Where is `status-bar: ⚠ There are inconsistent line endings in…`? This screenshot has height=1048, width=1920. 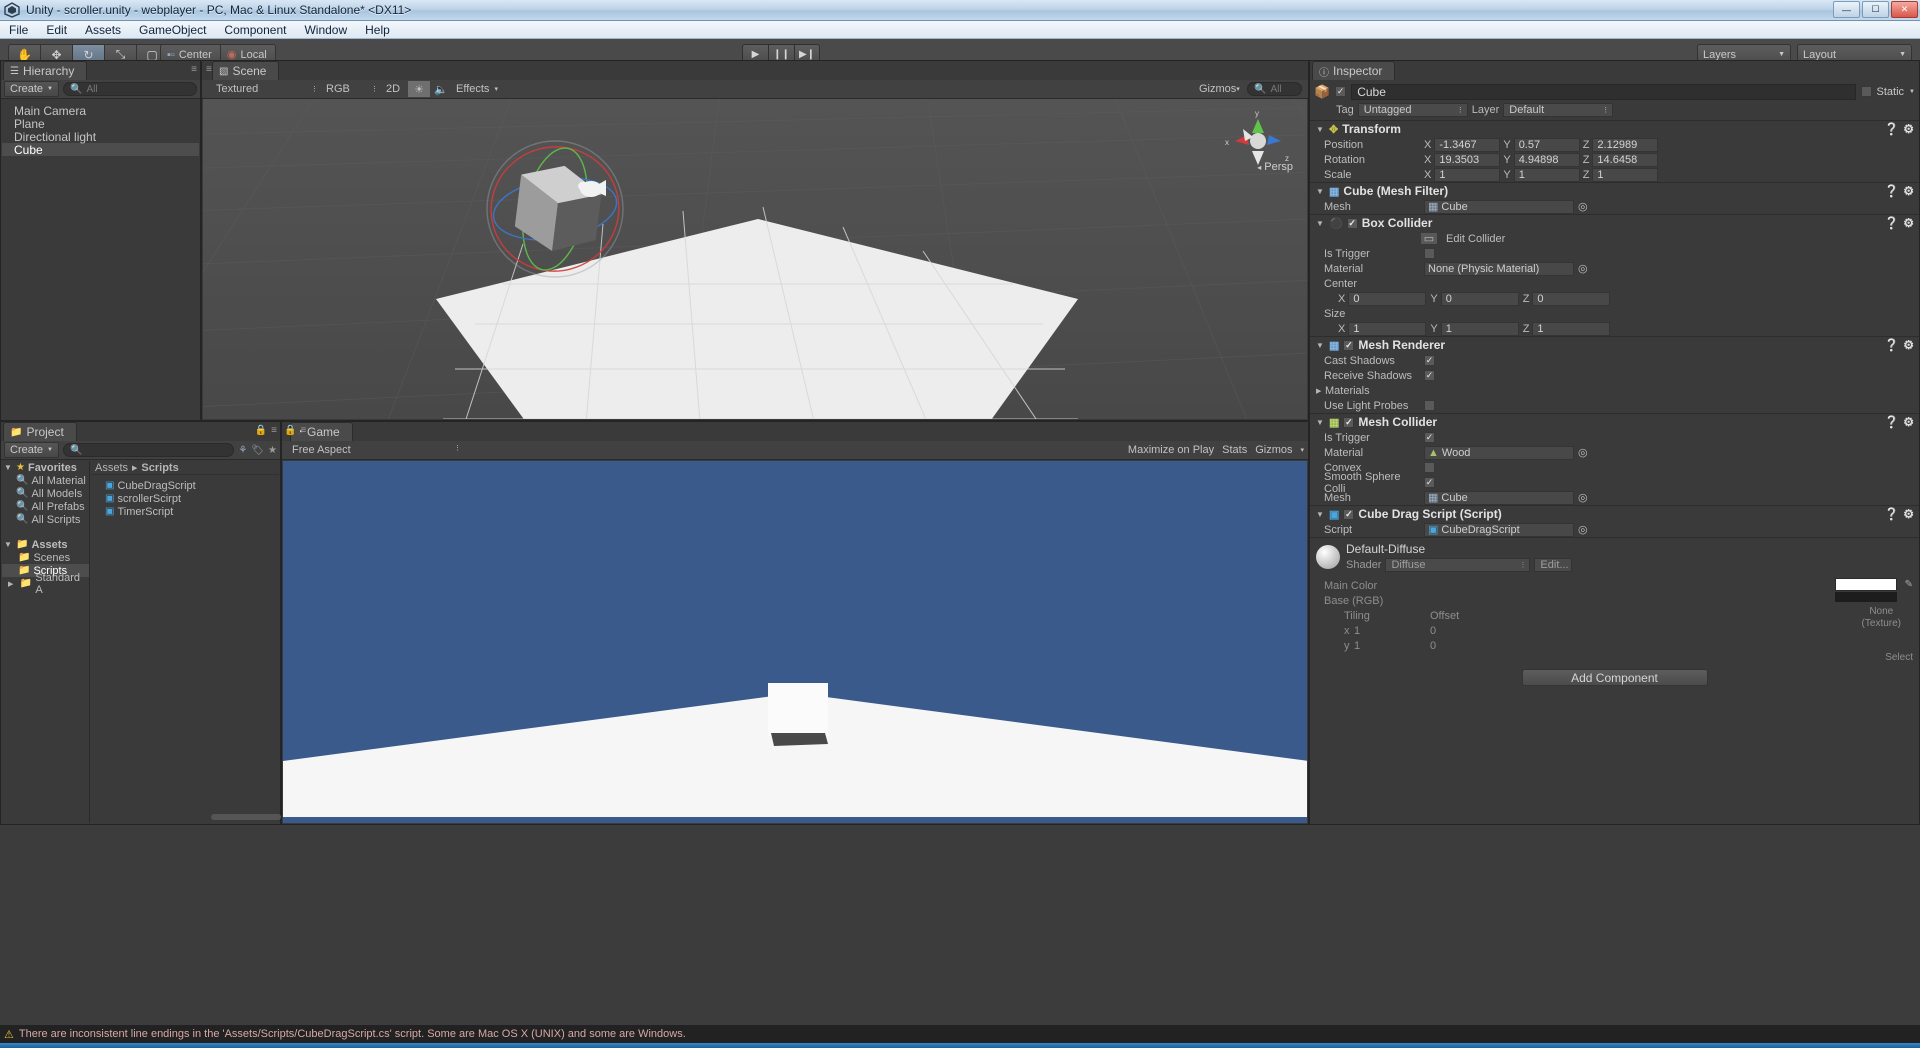 status-bar: ⚠ There are inconsistent line endings in… is located at coordinates (960, 1034).